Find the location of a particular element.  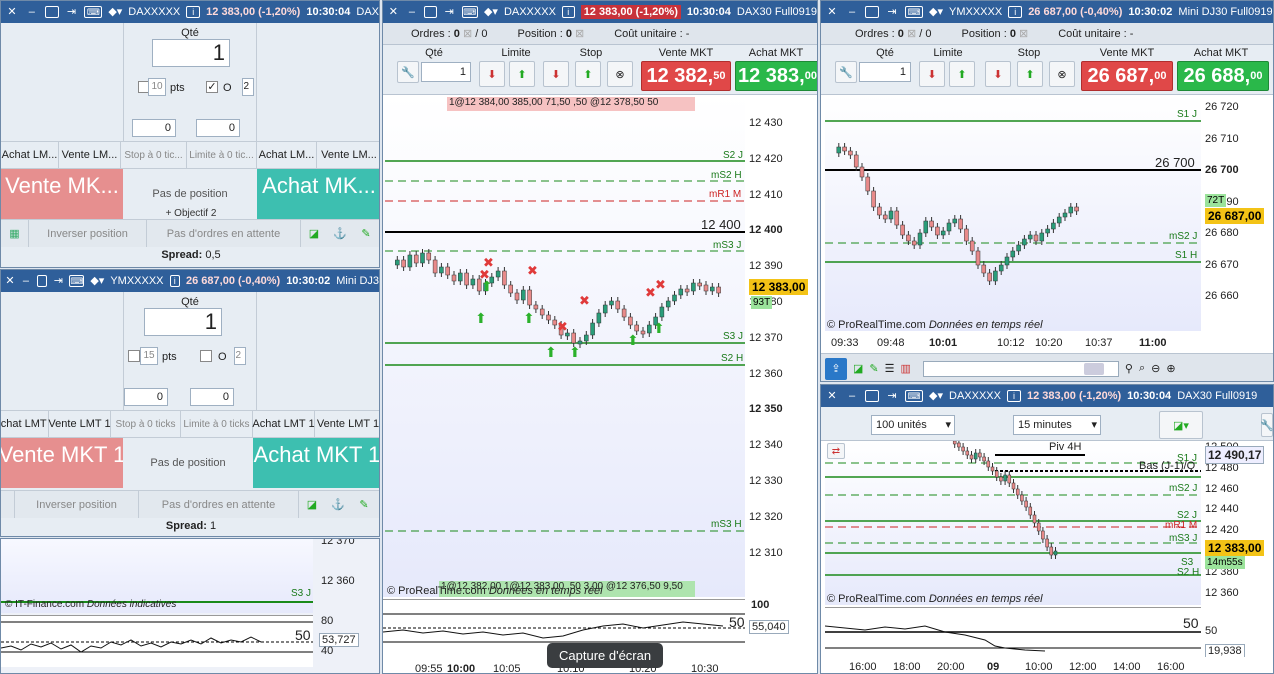

candles-icon: ▥ is located at coordinates (906, 368).